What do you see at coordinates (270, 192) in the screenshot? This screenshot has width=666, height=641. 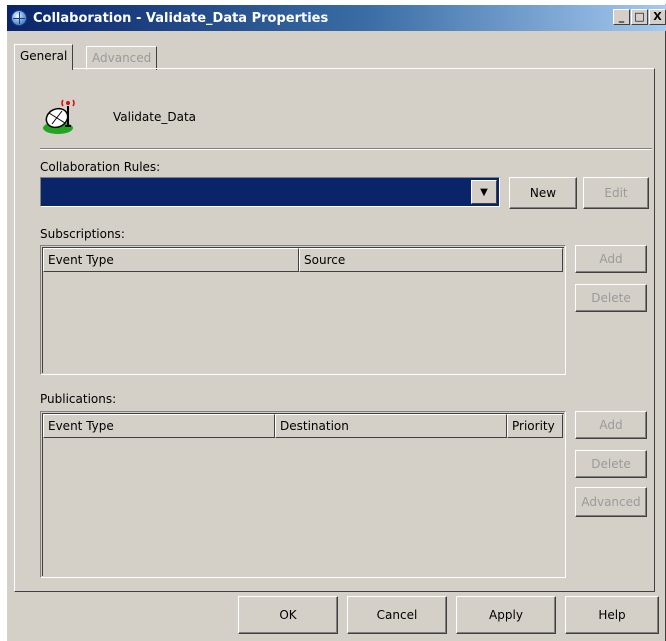 I see `collaboration-rules-select: ▼` at bounding box center [270, 192].